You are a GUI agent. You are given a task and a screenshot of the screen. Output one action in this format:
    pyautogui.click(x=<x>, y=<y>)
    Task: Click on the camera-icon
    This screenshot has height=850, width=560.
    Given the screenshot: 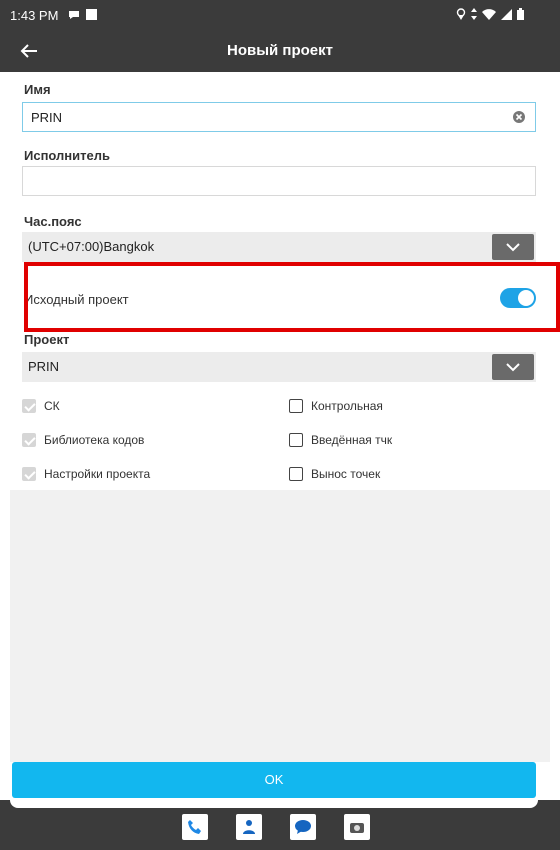 What is the action you would take?
    pyautogui.click(x=357, y=827)
    